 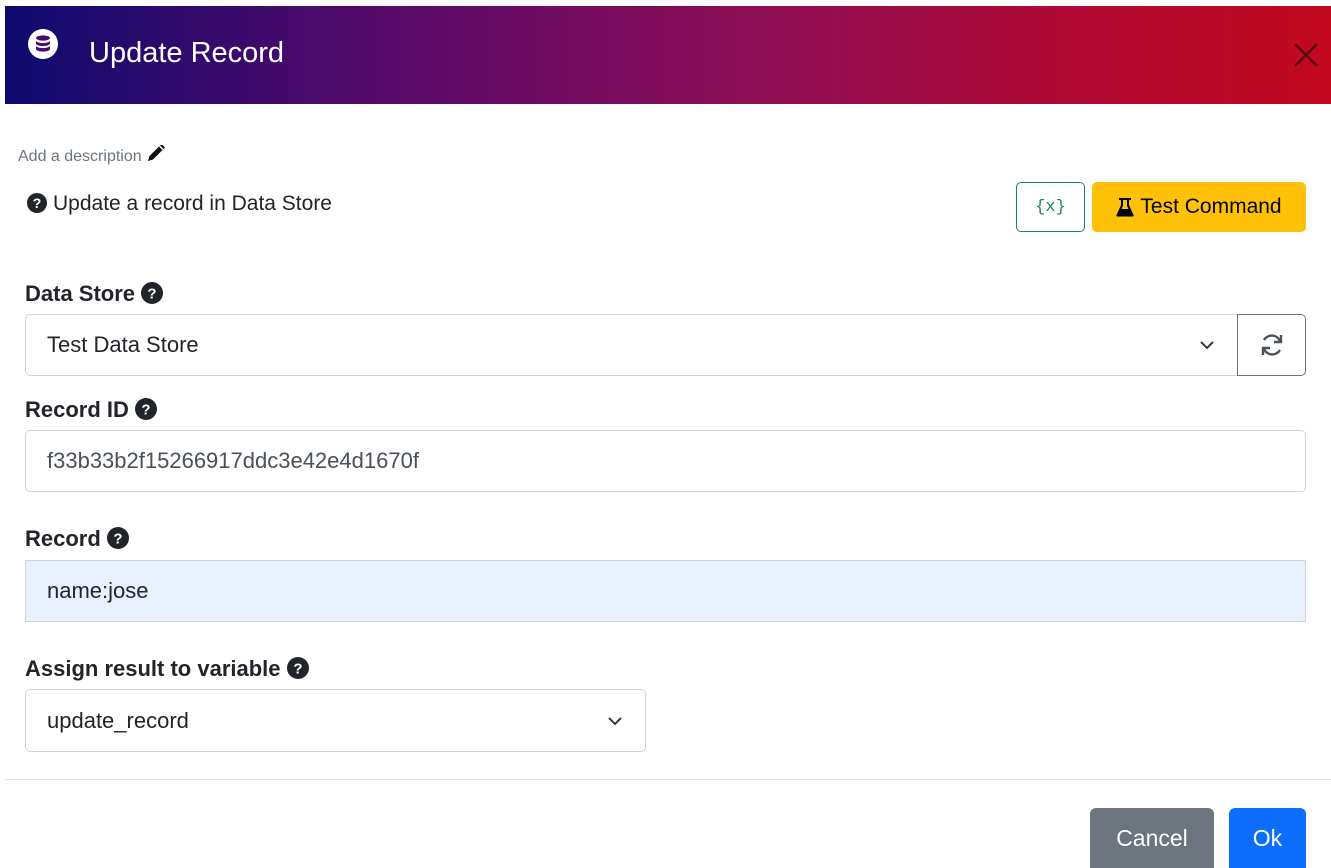 I want to click on dialog-header: Update Record, so click(x=668, y=55).